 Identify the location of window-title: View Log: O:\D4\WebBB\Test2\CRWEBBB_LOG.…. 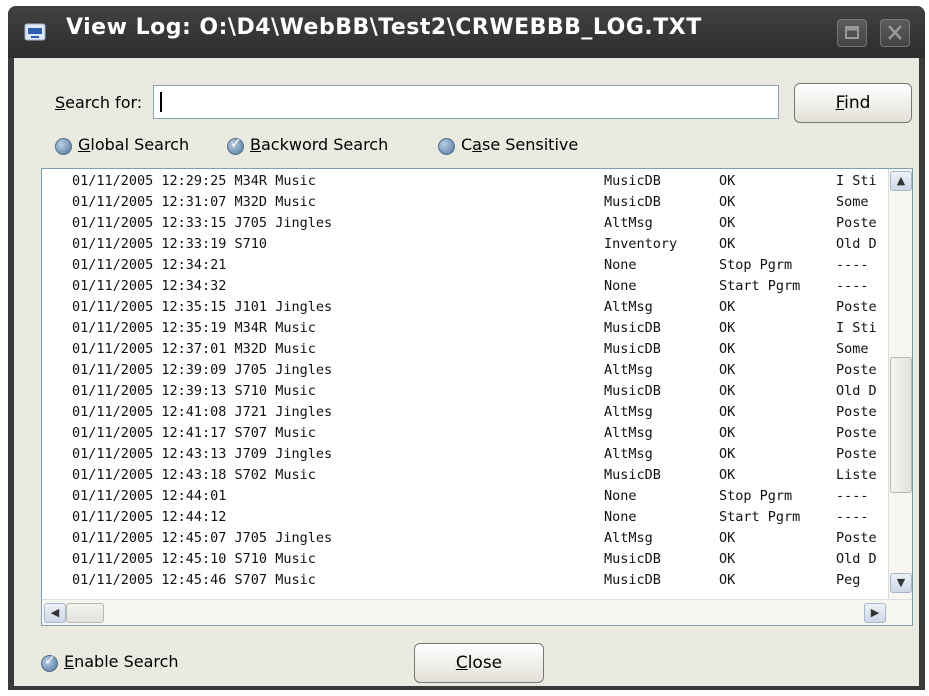
(384, 27).